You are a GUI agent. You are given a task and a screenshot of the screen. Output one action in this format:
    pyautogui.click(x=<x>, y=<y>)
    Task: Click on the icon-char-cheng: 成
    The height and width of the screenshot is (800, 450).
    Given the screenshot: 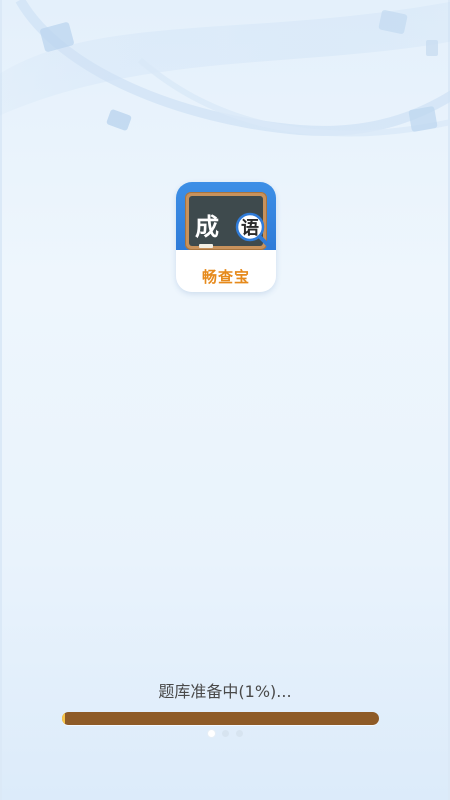 What is the action you would take?
    pyautogui.click(x=207, y=227)
    